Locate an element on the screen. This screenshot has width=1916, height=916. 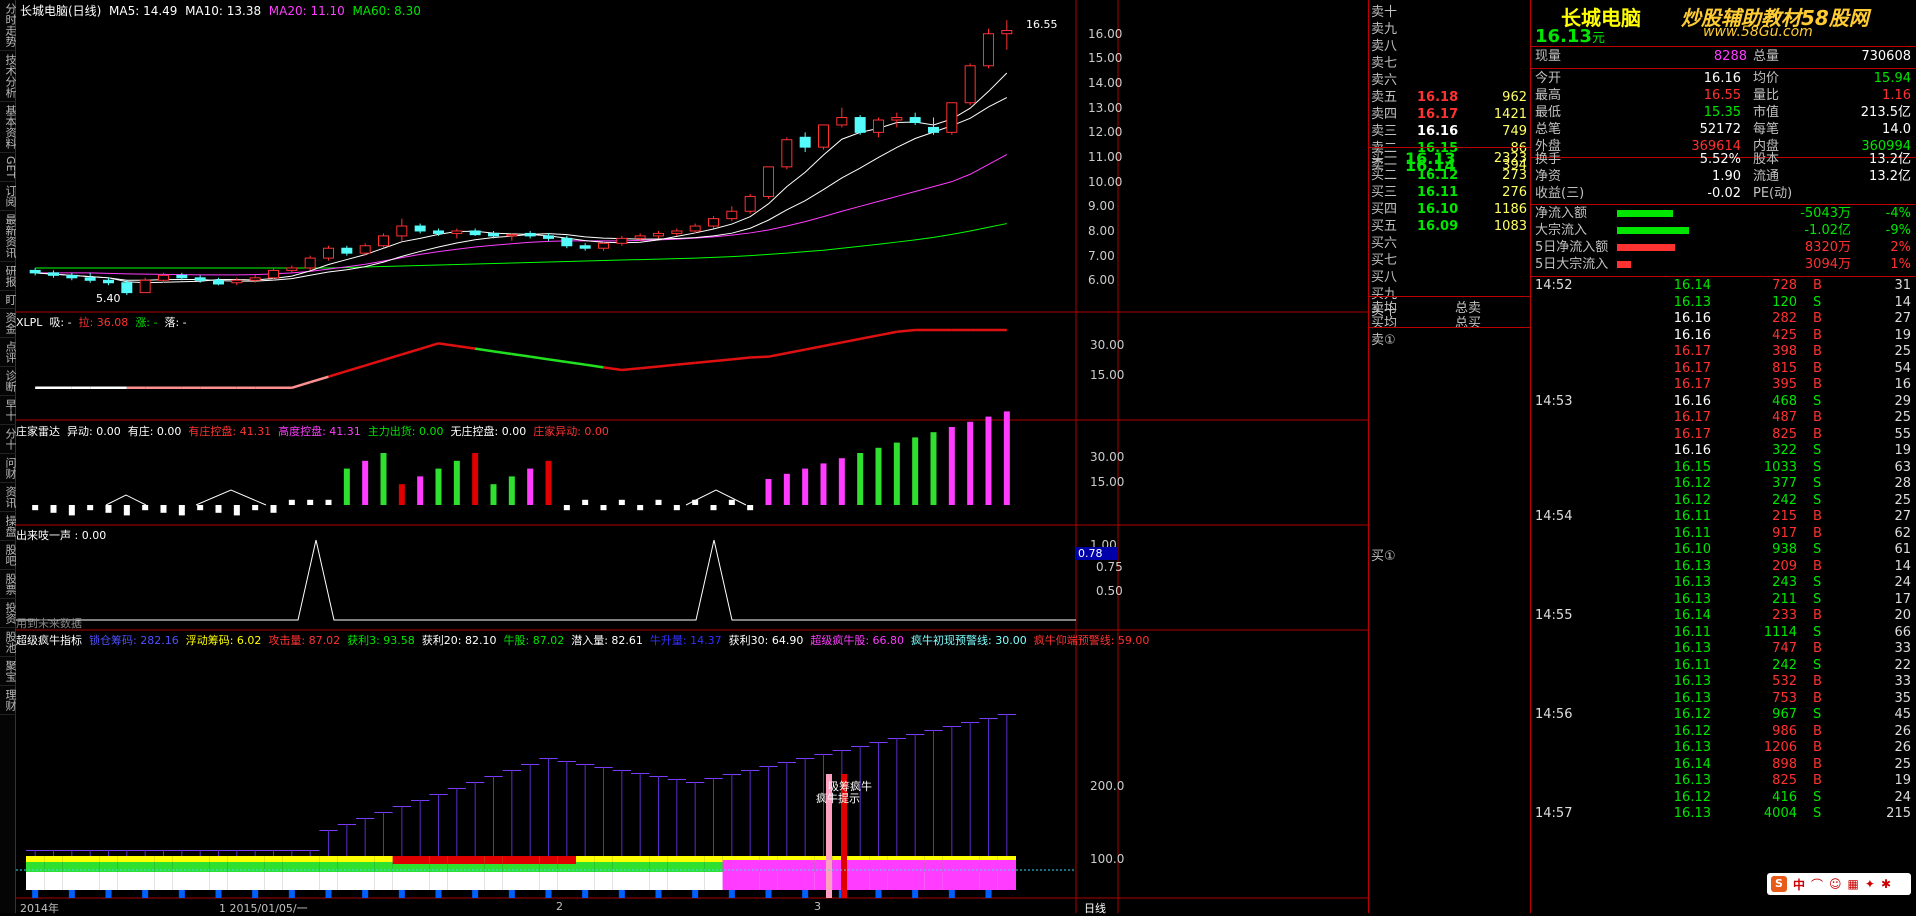
side-tab: 操盘 is located at coordinates (8, 527).